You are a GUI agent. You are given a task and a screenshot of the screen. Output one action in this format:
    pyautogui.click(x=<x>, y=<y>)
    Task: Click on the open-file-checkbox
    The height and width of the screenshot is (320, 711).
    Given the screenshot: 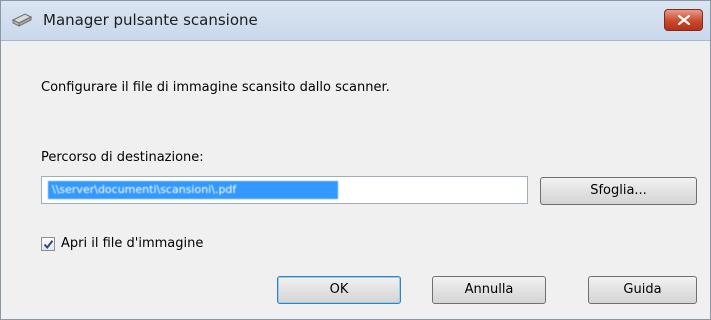 What is the action you would take?
    pyautogui.click(x=48, y=244)
    